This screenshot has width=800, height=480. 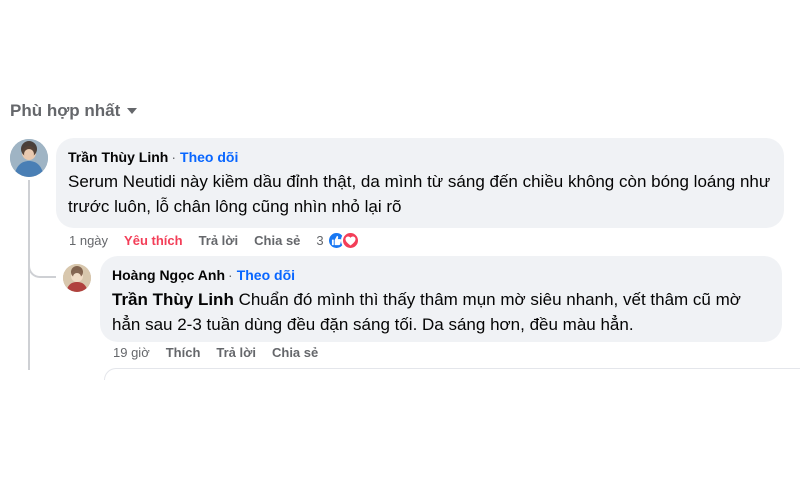 What do you see at coordinates (452, 374) in the screenshot?
I see `next-reply-edge` at bounding box center [452, 374].